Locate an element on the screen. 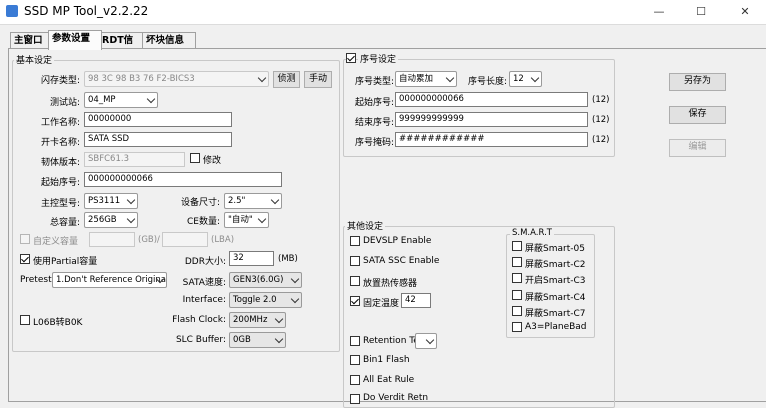  slc-buffer-label: SLC Buffer: is located at coordinates (200, 340).